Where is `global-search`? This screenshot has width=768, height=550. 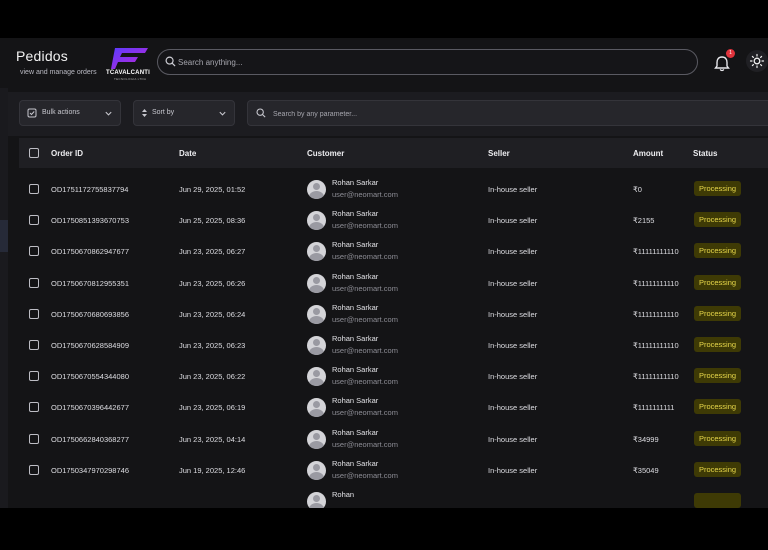
global-search is located at coordinates (427, 62).